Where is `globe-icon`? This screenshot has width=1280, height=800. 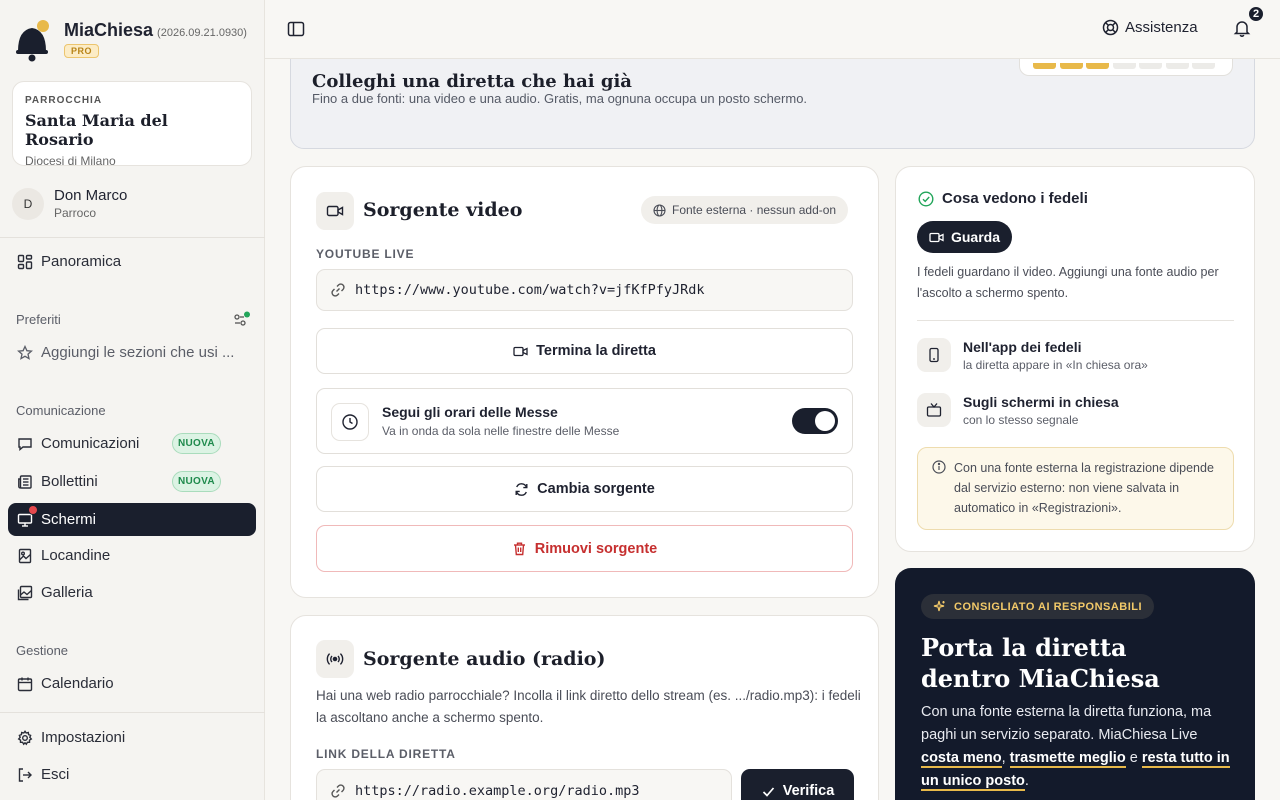 globe-icon is located at coordinates (659, 210).